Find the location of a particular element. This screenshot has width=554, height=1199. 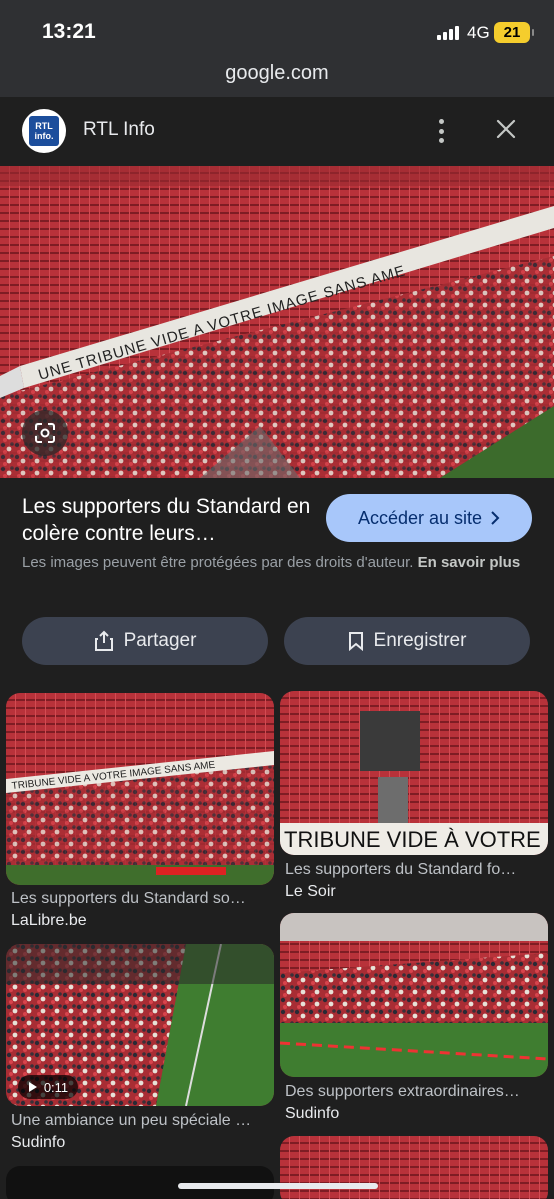

rtl-logo-icon: RTL info. is located at coordinates (44, 131).